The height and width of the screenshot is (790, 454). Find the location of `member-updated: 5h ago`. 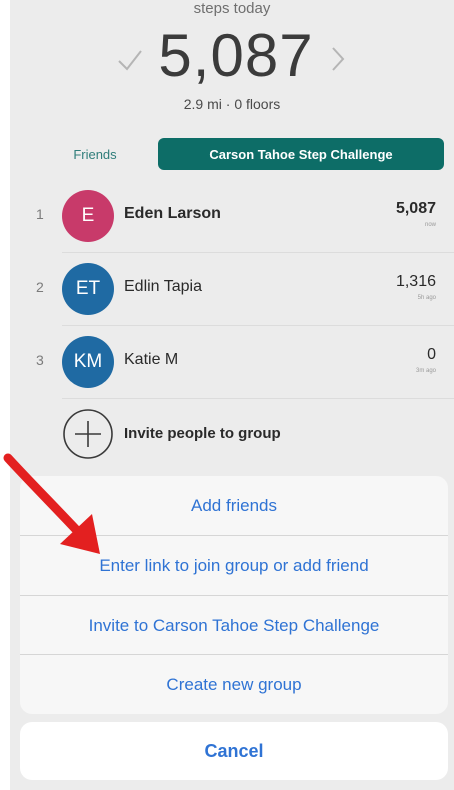

member-updated: 5h ago is located at coordinates (426, 298).